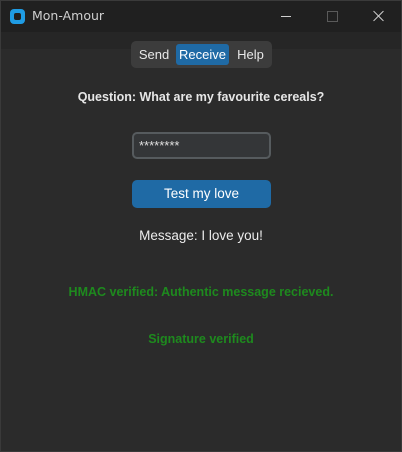 The height and width of the screenshot is (452, 402). Describe the element at coordinates (201, 97) in the screenshot. I see `question-label: Question: What are my favourite cereals?` at that location.